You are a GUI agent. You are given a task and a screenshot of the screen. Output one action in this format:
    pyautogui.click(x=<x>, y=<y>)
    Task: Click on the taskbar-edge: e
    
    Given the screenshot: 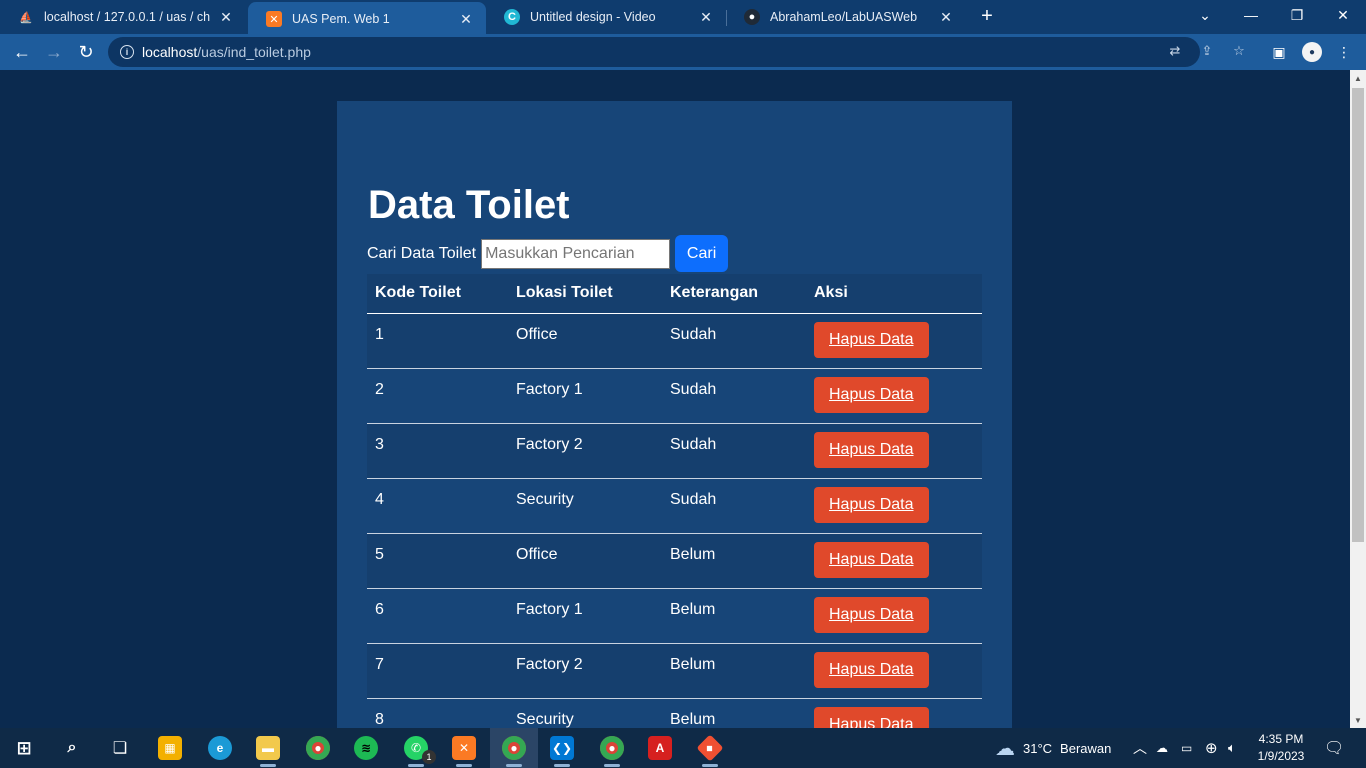 What is the action you would take?
    pyautogui.click(x=220, y=748)
    